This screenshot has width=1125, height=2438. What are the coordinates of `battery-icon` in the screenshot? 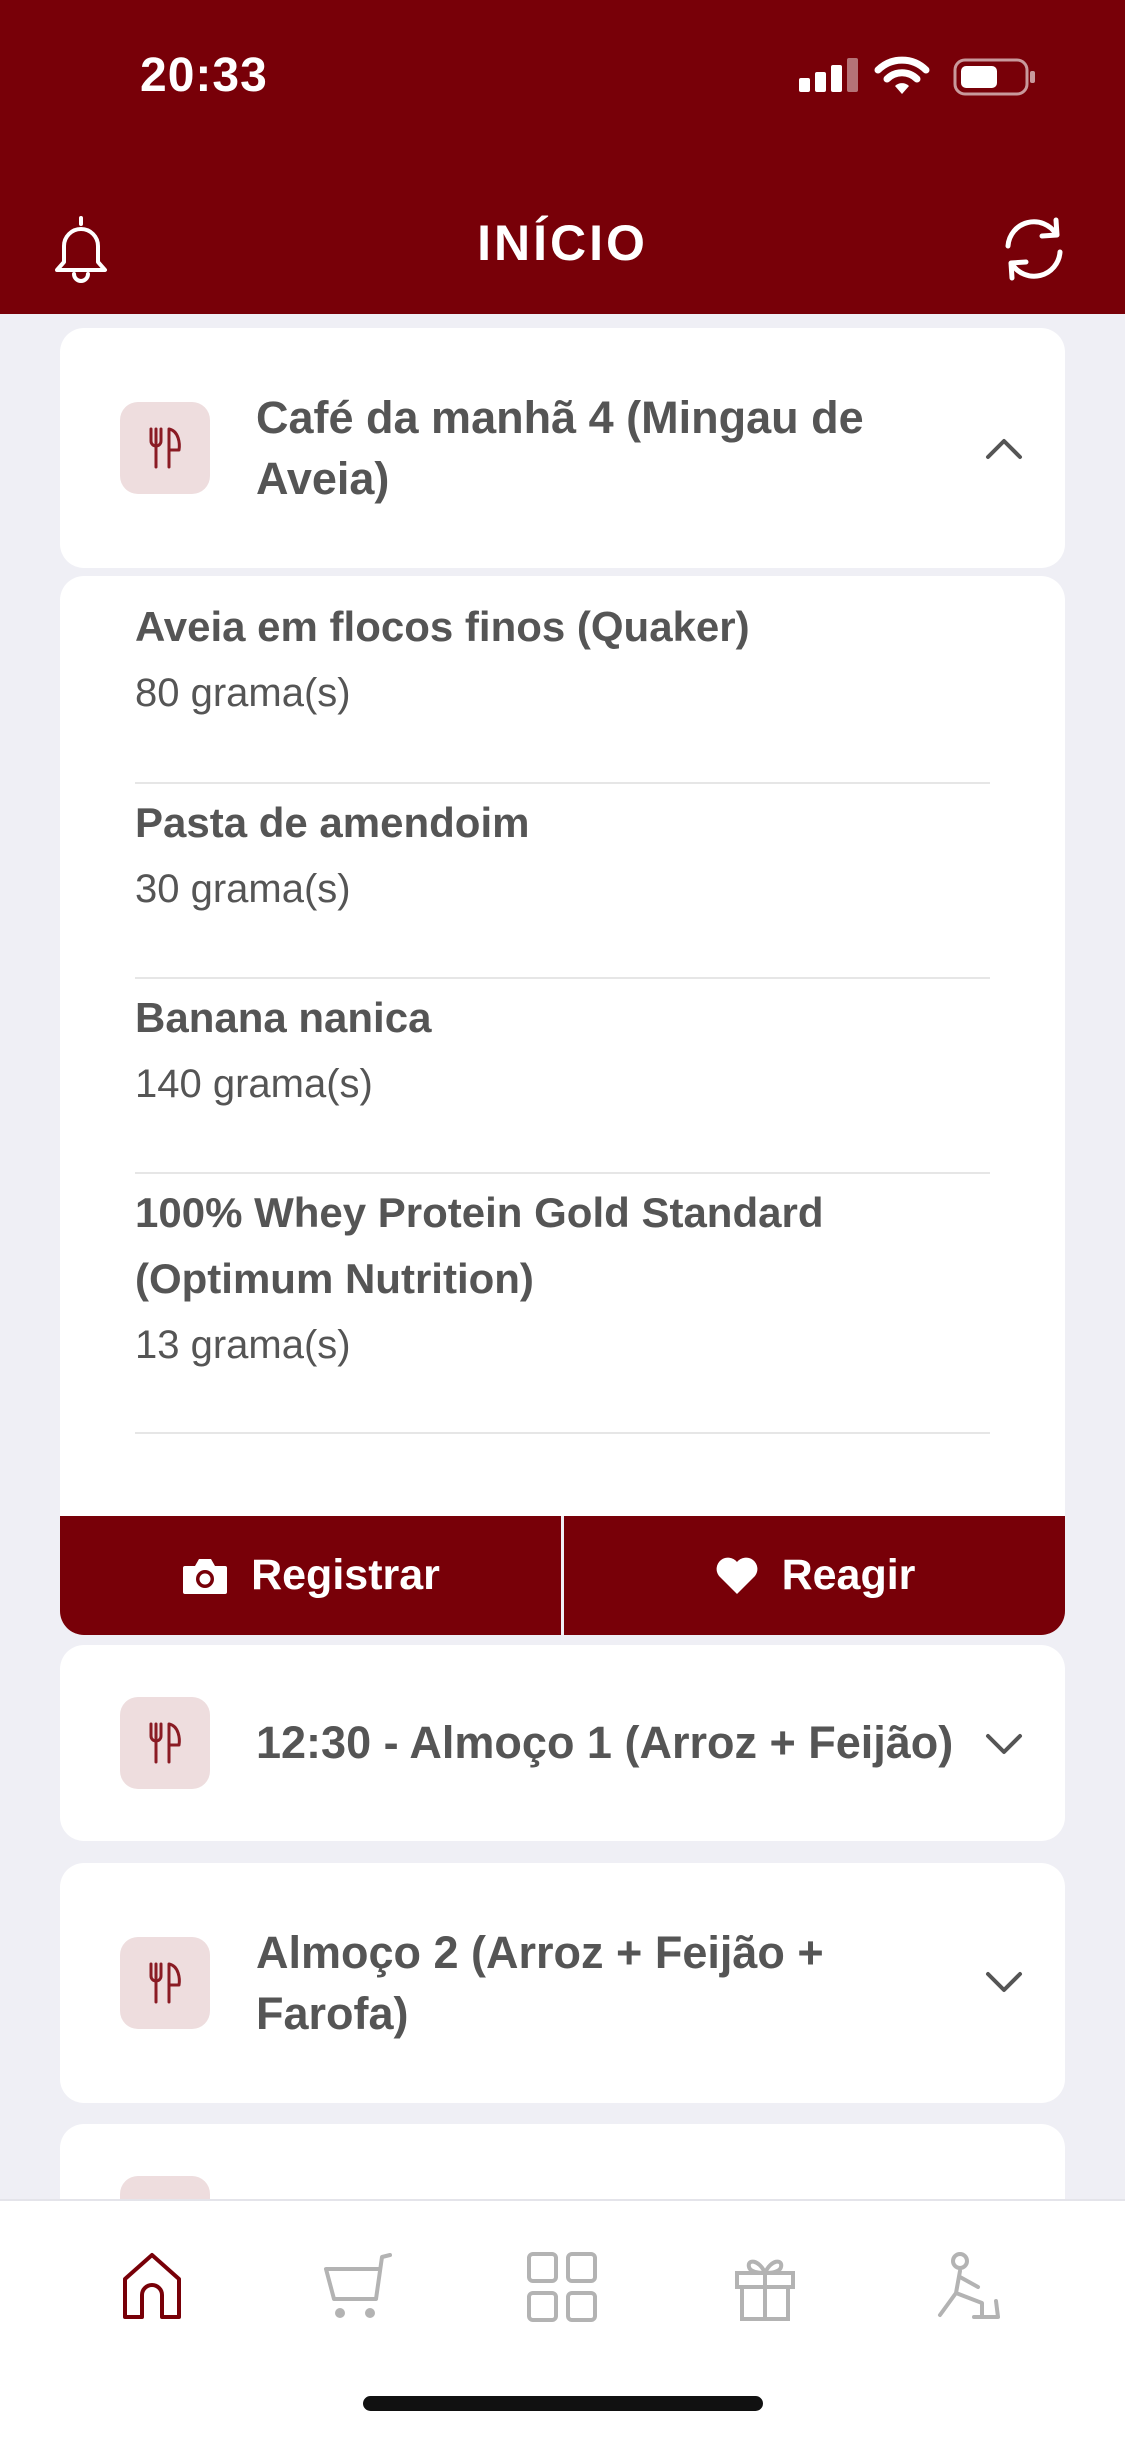 It's located at (994, 77).